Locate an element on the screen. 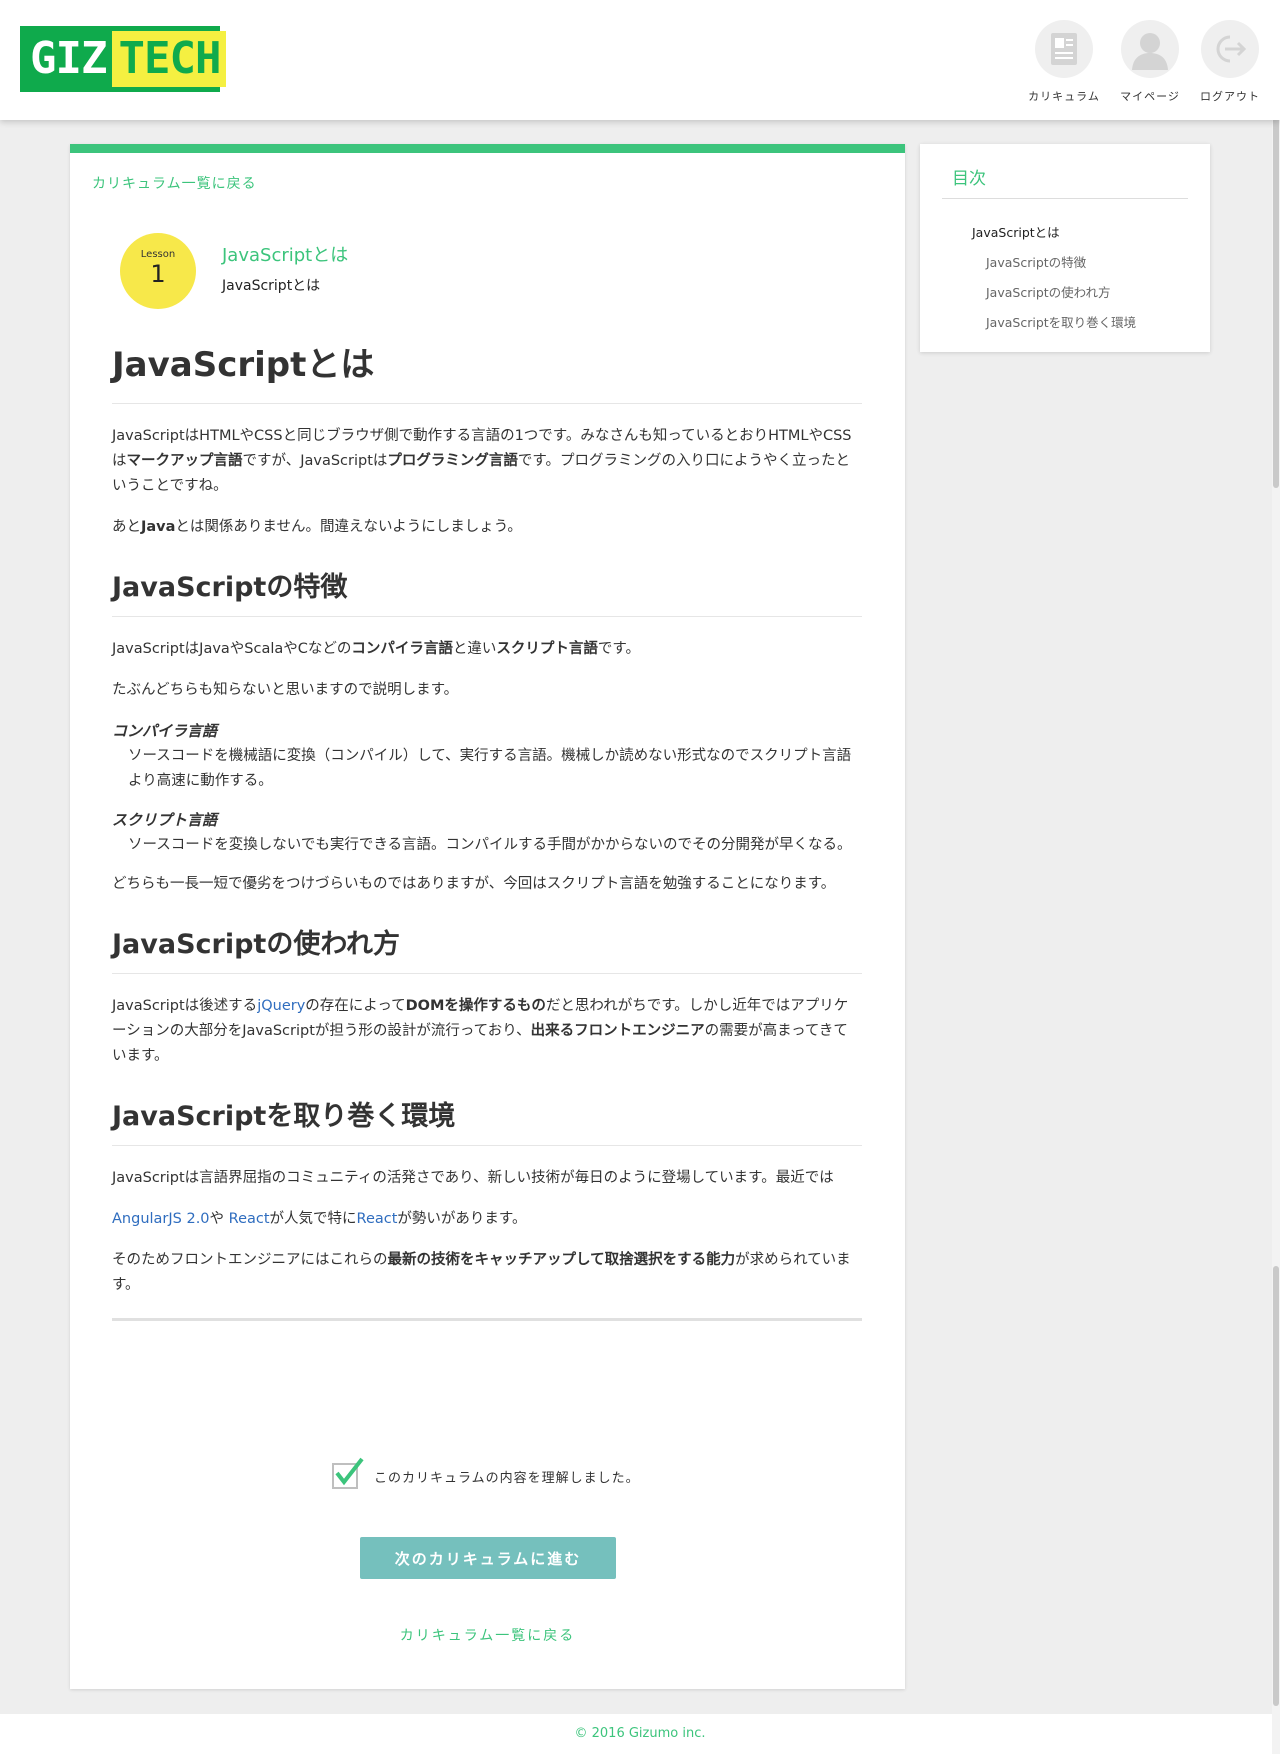  scrollbar-thumb is located at coordinates (1276, 1486).